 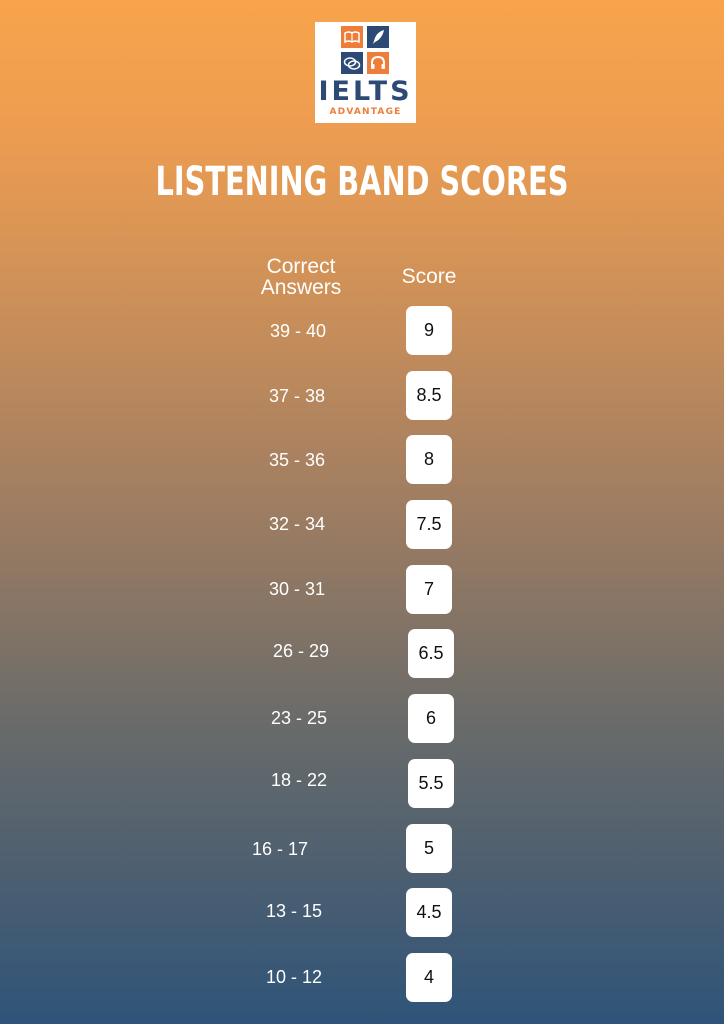 What do you see at coordinates (429, 459) in the screenshot?
I see `band-score-box: 8` at bounding box center [429, 459].